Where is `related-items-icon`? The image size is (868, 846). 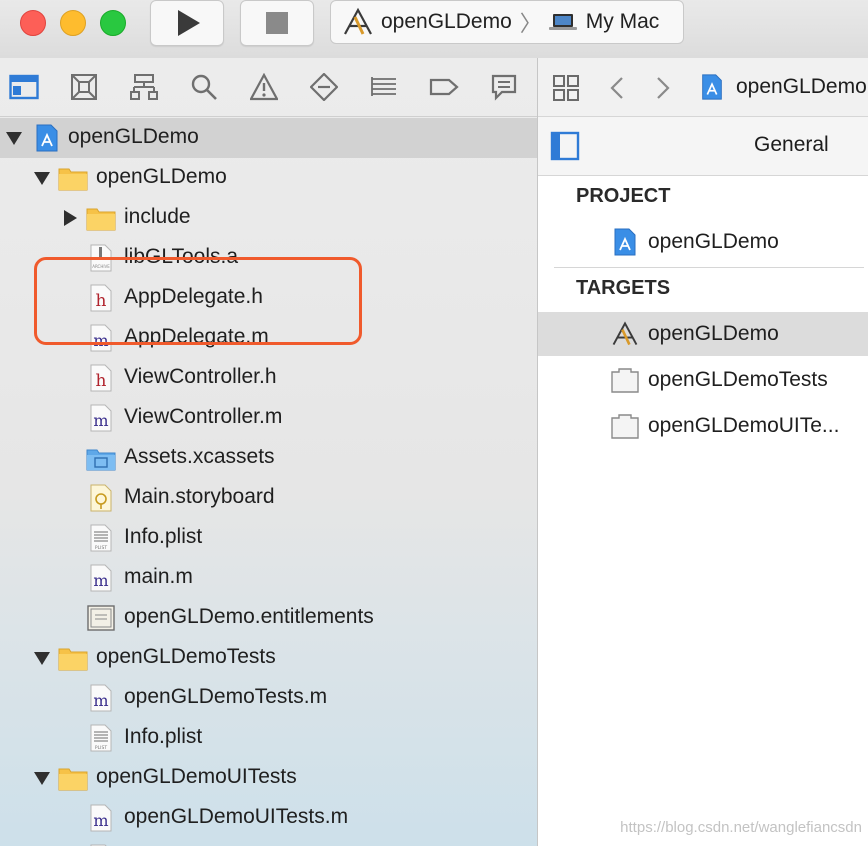 related-items-icon is located at coordinates (566, 88).